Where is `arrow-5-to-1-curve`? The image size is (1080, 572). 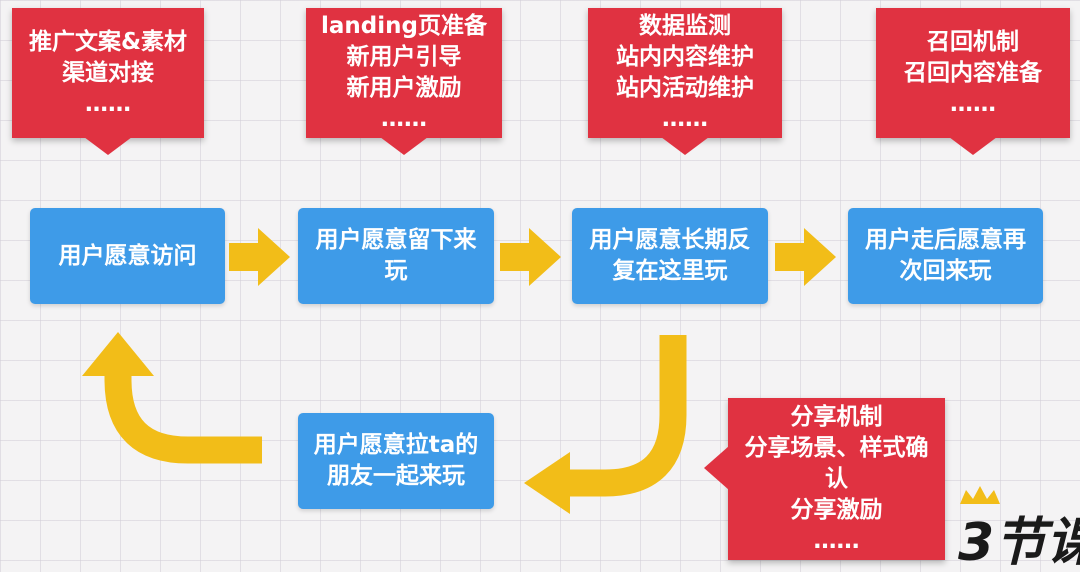 arrow-5-to-1-curve is located at coordinates (183, 419).